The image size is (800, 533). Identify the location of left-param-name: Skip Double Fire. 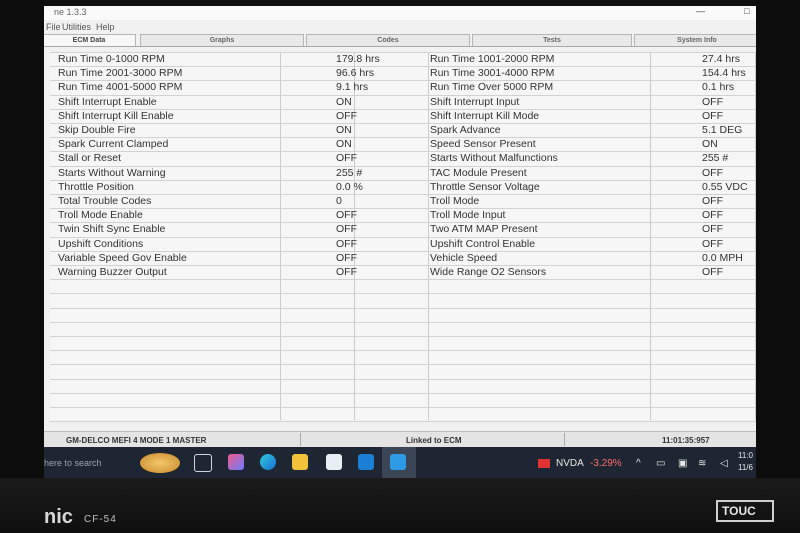
(97, 130).